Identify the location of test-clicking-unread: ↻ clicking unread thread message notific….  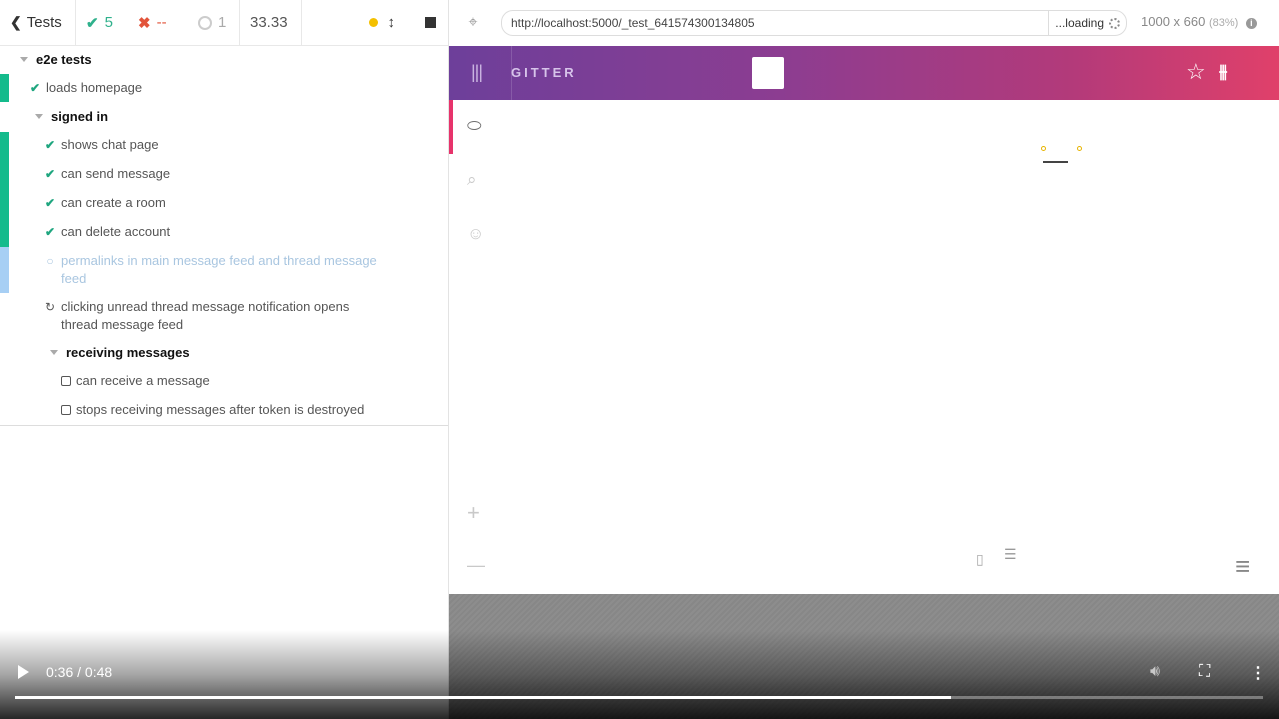
(224, 316).